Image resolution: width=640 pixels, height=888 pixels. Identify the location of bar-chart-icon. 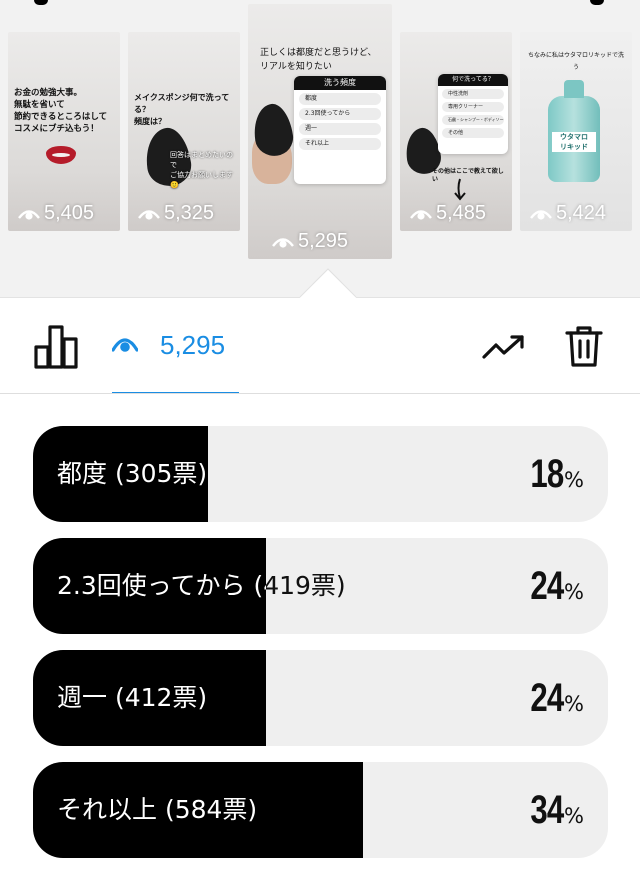
(56, 347).